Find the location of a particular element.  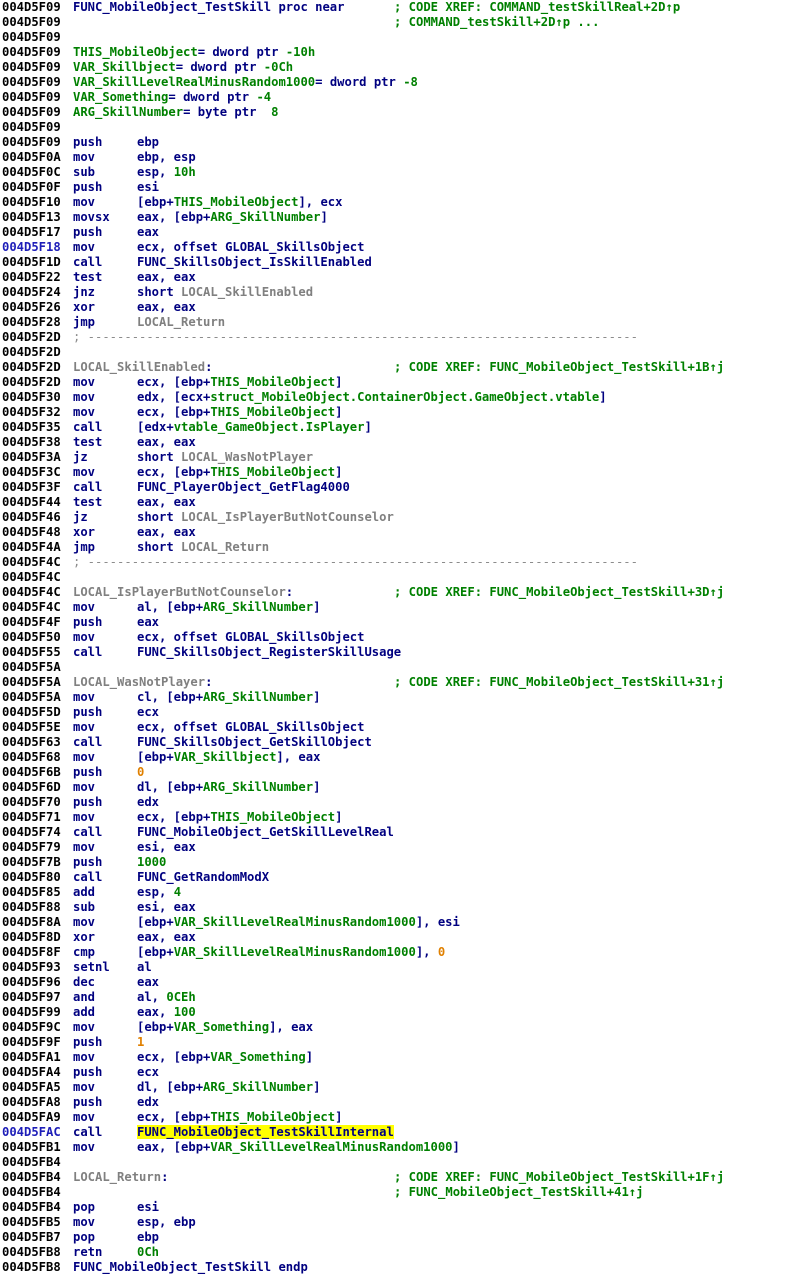

code-line: 004D5F5D push ecx is located at coordinates (396, 712).